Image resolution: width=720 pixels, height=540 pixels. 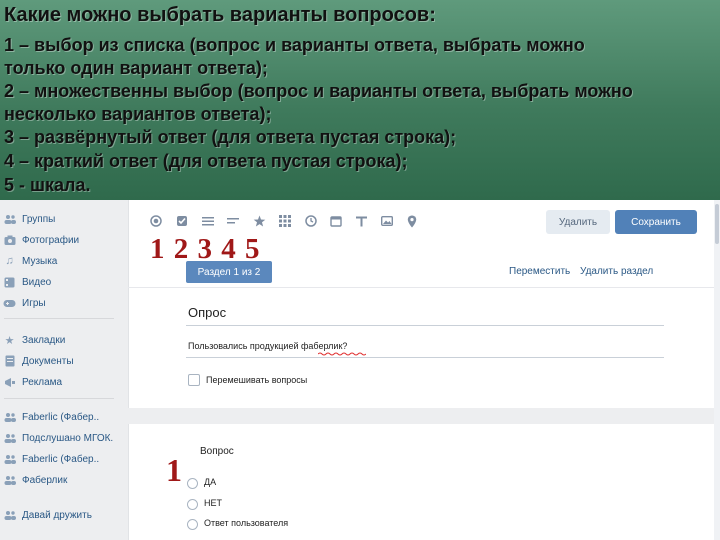 I want to click on sidebar-item-label: Документы, so click(x=48, y=361).